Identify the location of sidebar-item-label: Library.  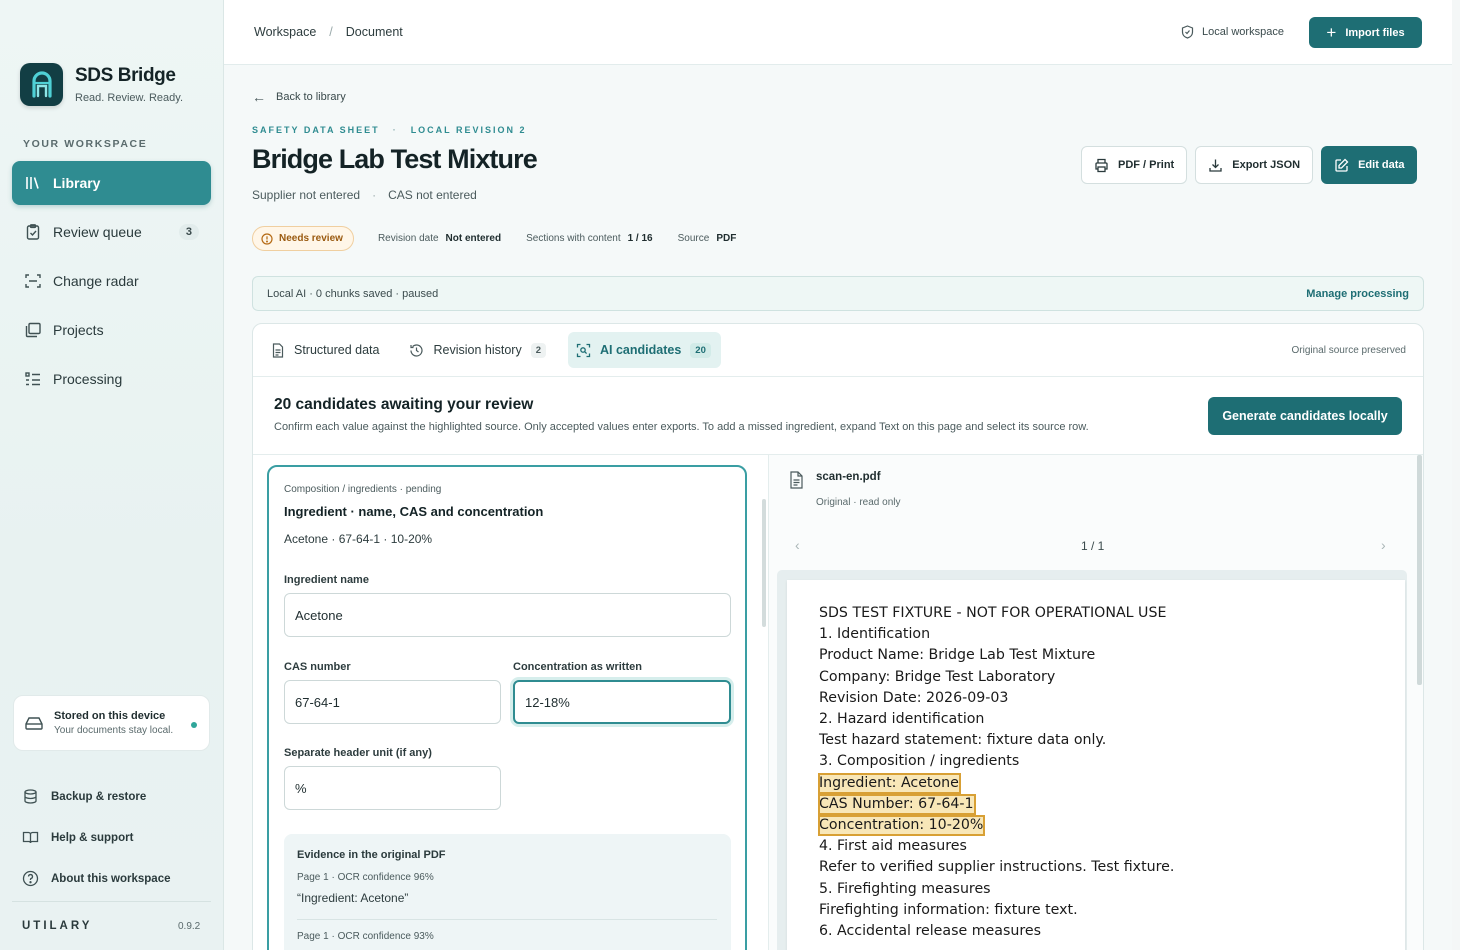
(77, 183).